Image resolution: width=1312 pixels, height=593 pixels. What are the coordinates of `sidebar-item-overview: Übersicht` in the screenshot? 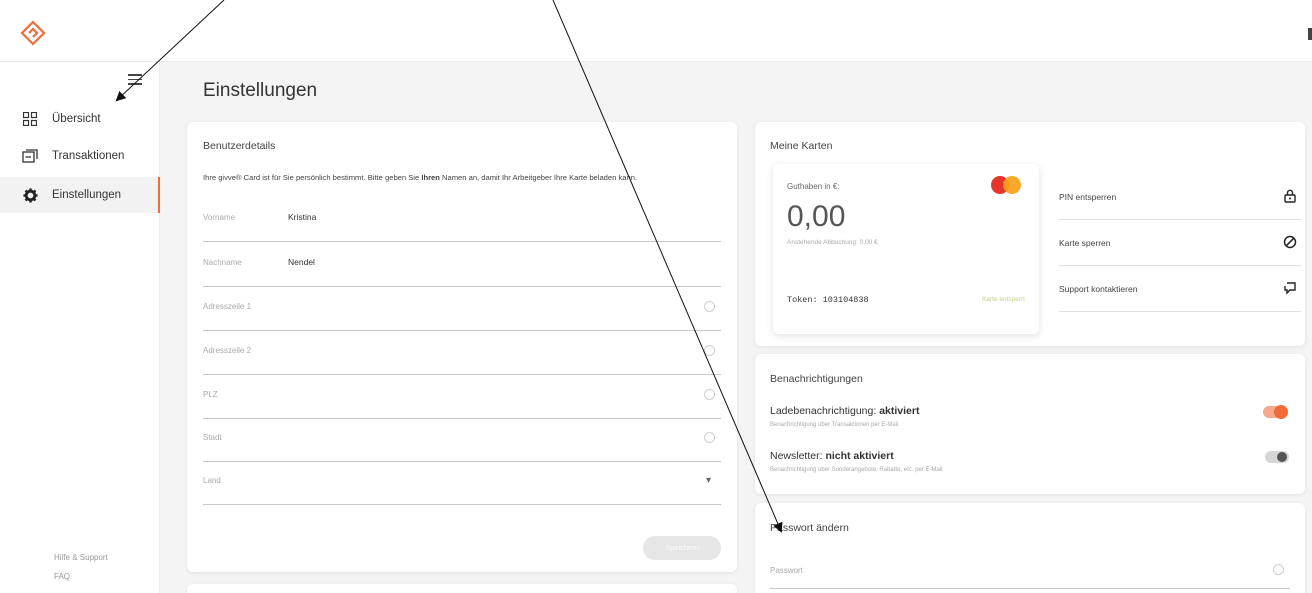 It's located at (80, 119).